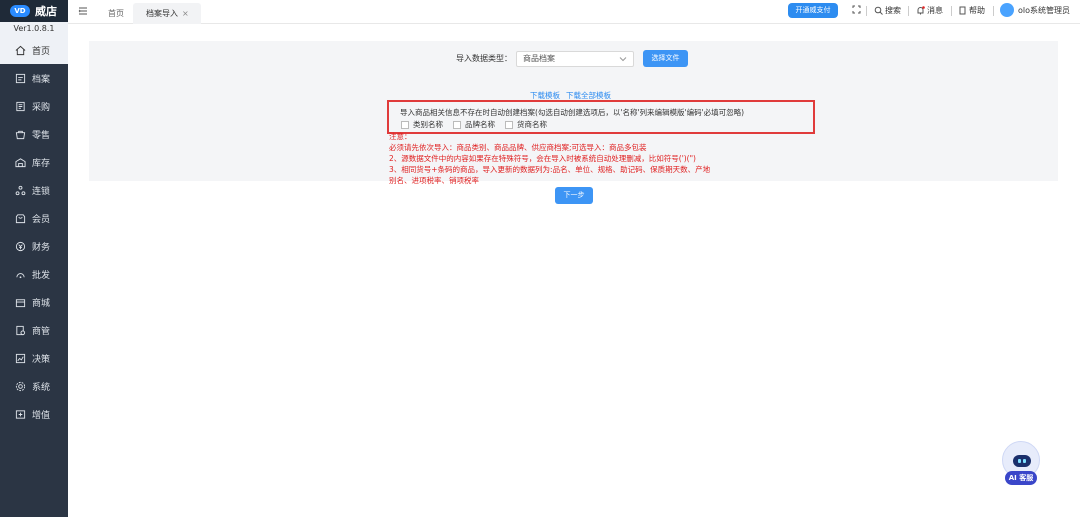  Describe the element at coordinates (574, 195) in the screenshot. I see `next-step-button: 下一步` at that location.